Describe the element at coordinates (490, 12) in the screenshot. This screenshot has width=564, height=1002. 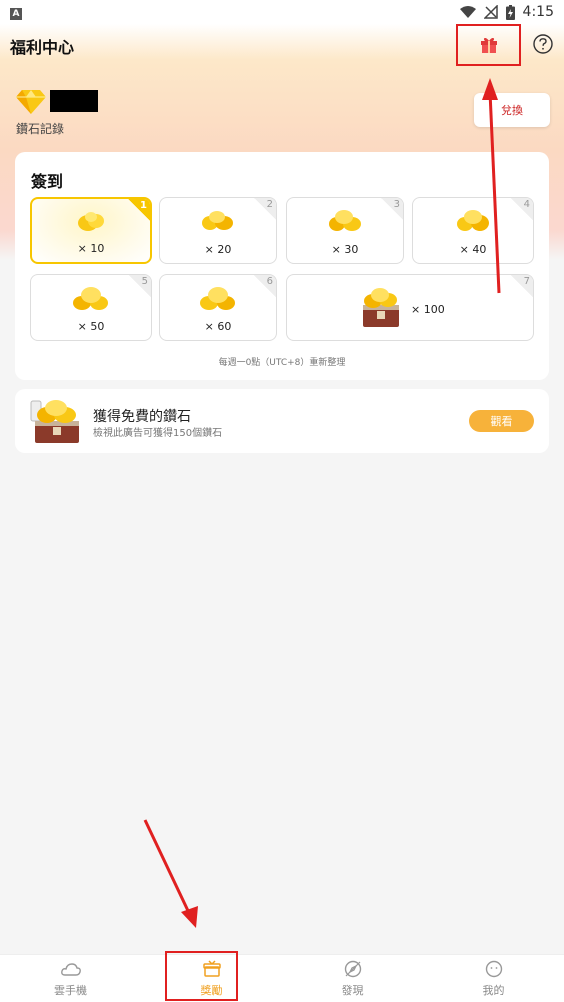
I see `no-signal-icon` at that location.